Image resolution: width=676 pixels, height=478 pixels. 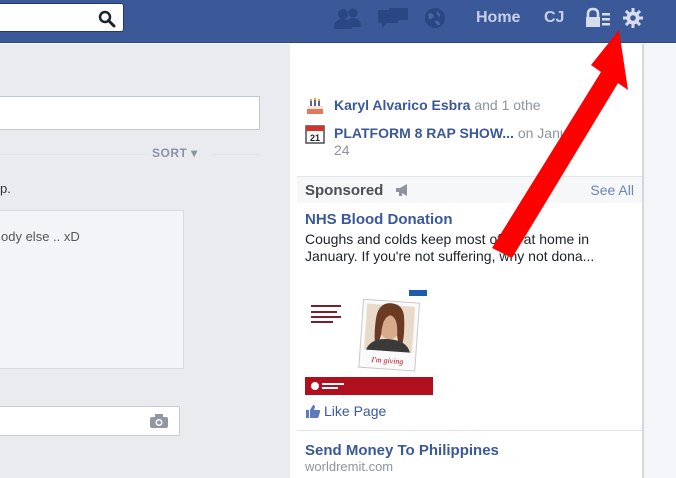 I want to click on profile-link: CJ, so click(x=554, y=18).